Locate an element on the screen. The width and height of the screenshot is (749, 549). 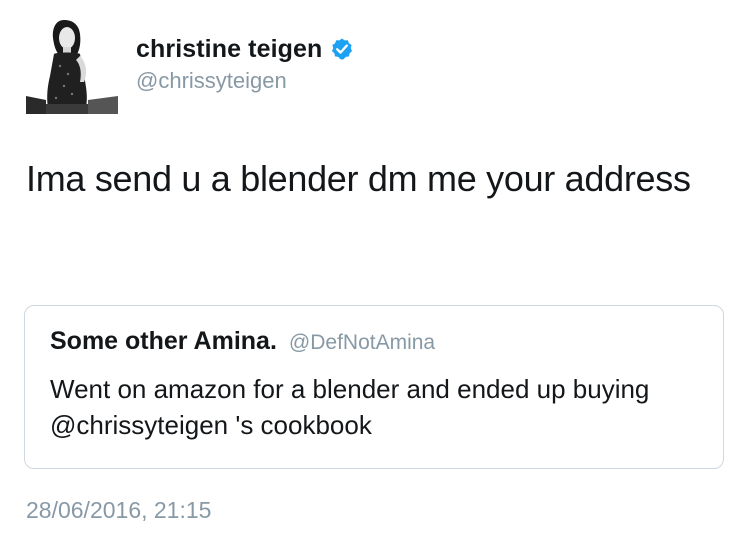
tweet-text: Ima send u a blender dm me your address is located at coordinates (358, 178).